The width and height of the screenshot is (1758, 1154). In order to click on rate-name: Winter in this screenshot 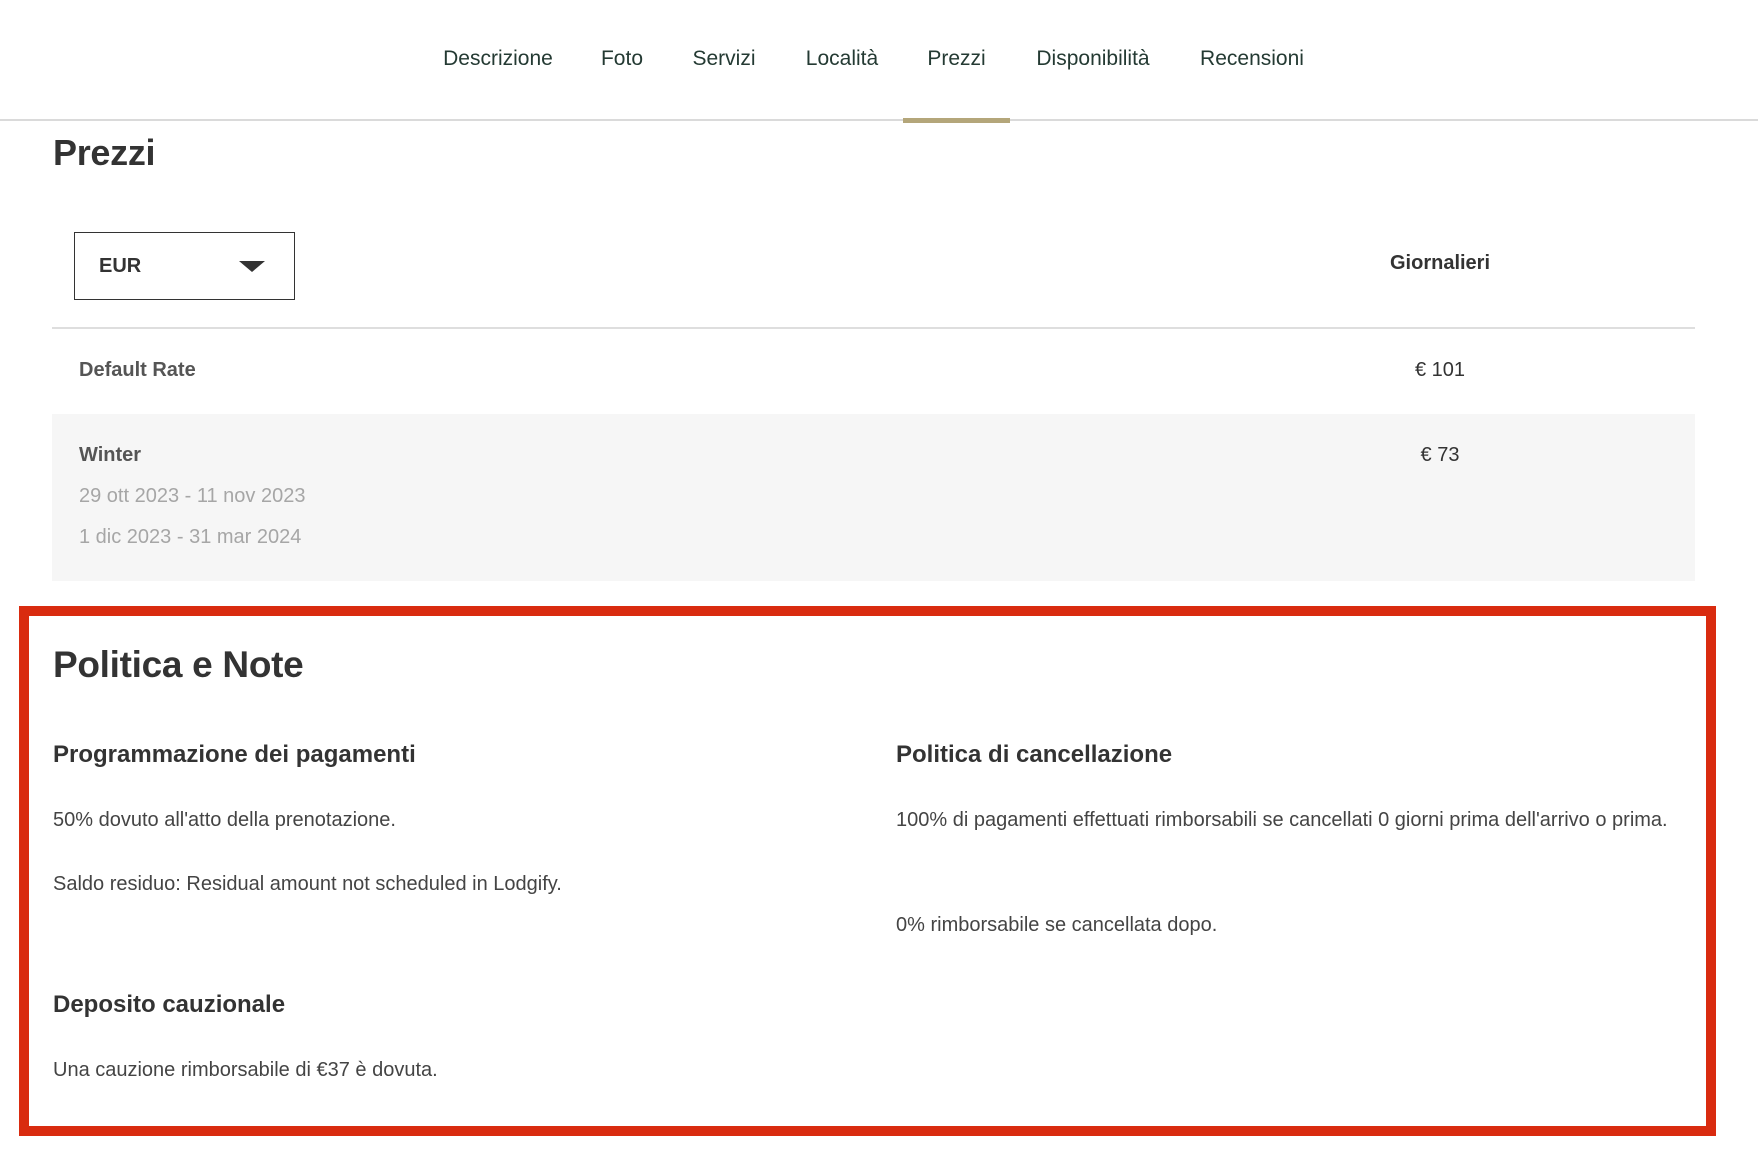, I will do `click(110, 455)`.